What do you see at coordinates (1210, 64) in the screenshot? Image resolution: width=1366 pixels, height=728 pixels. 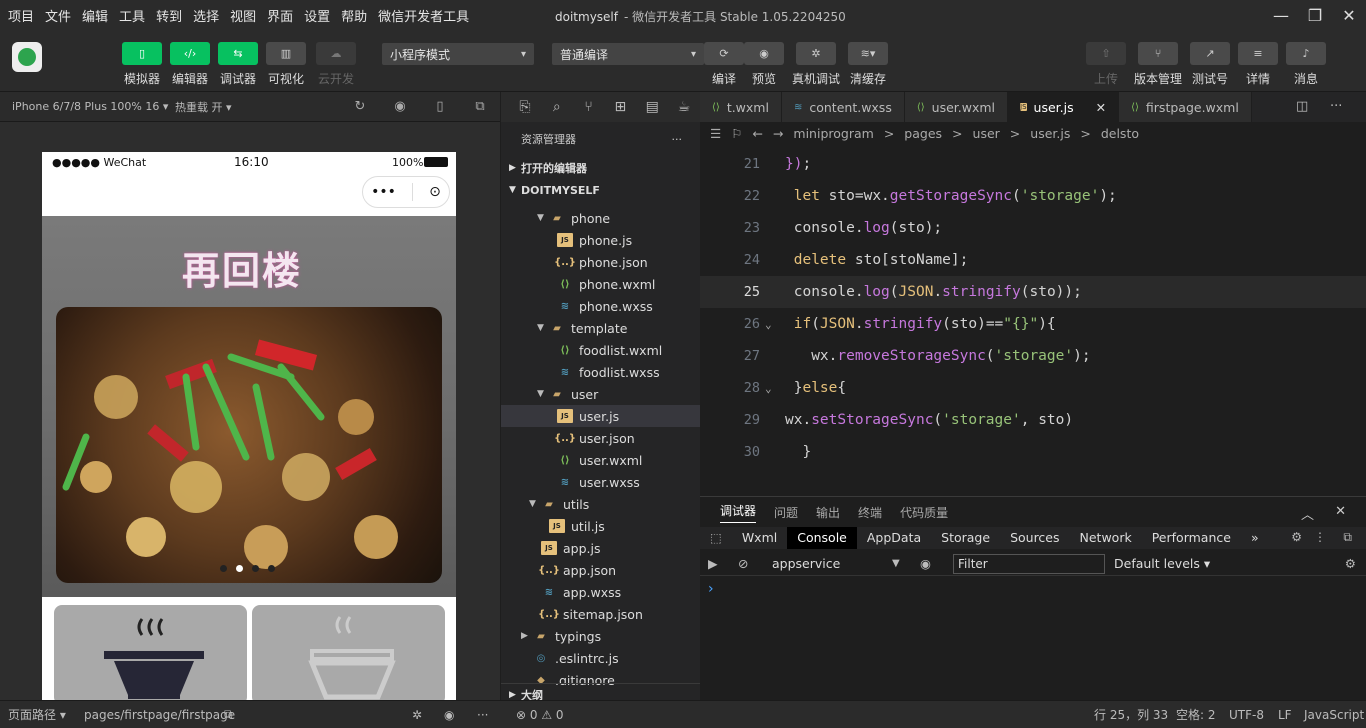 I see `test-account-button: ↗ 测试号` at bounding box center [1210, 64].